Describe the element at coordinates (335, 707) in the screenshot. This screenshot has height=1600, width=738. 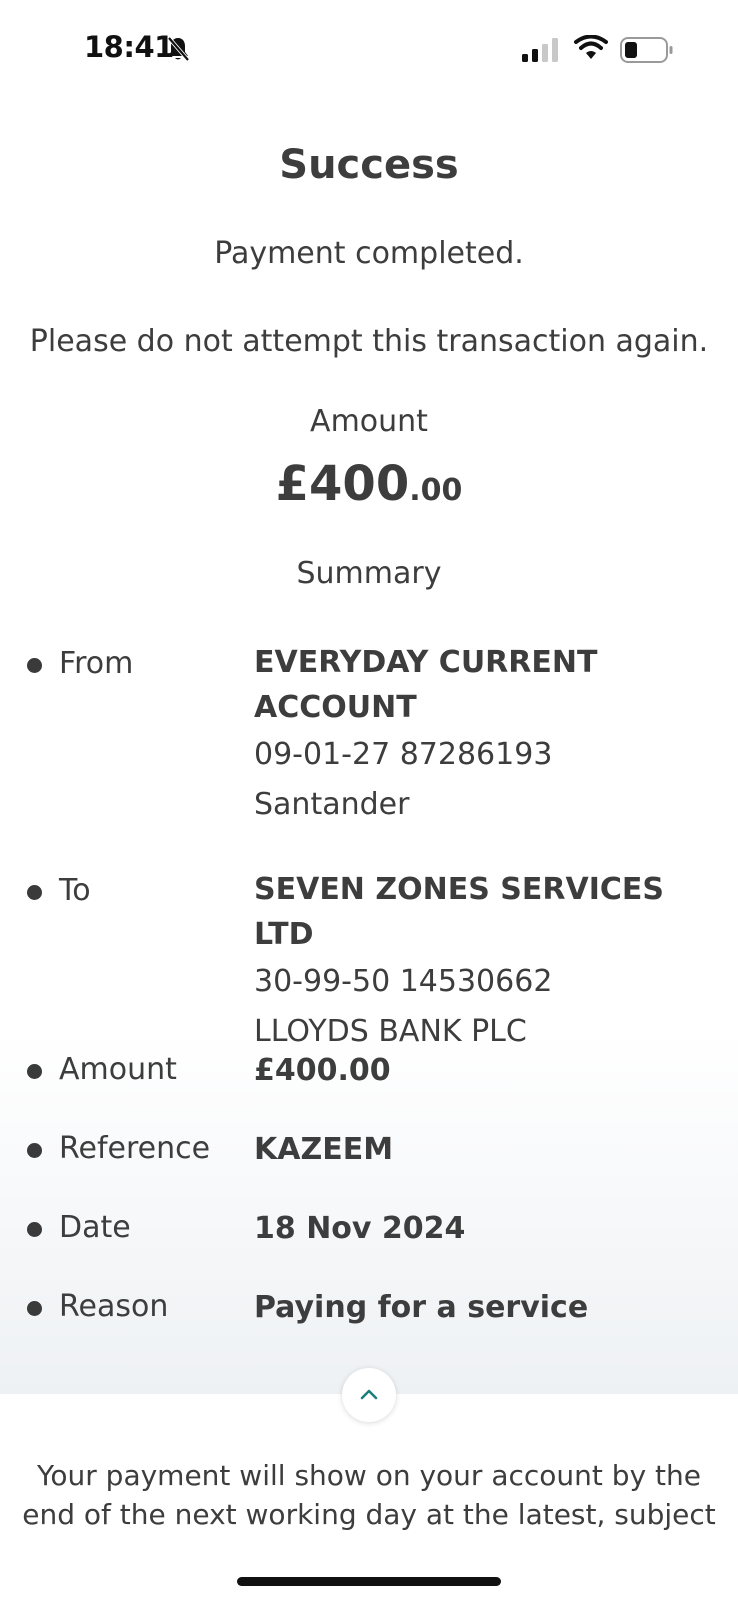
I see `from-account-name-line2: ACCOUNT` at that location.